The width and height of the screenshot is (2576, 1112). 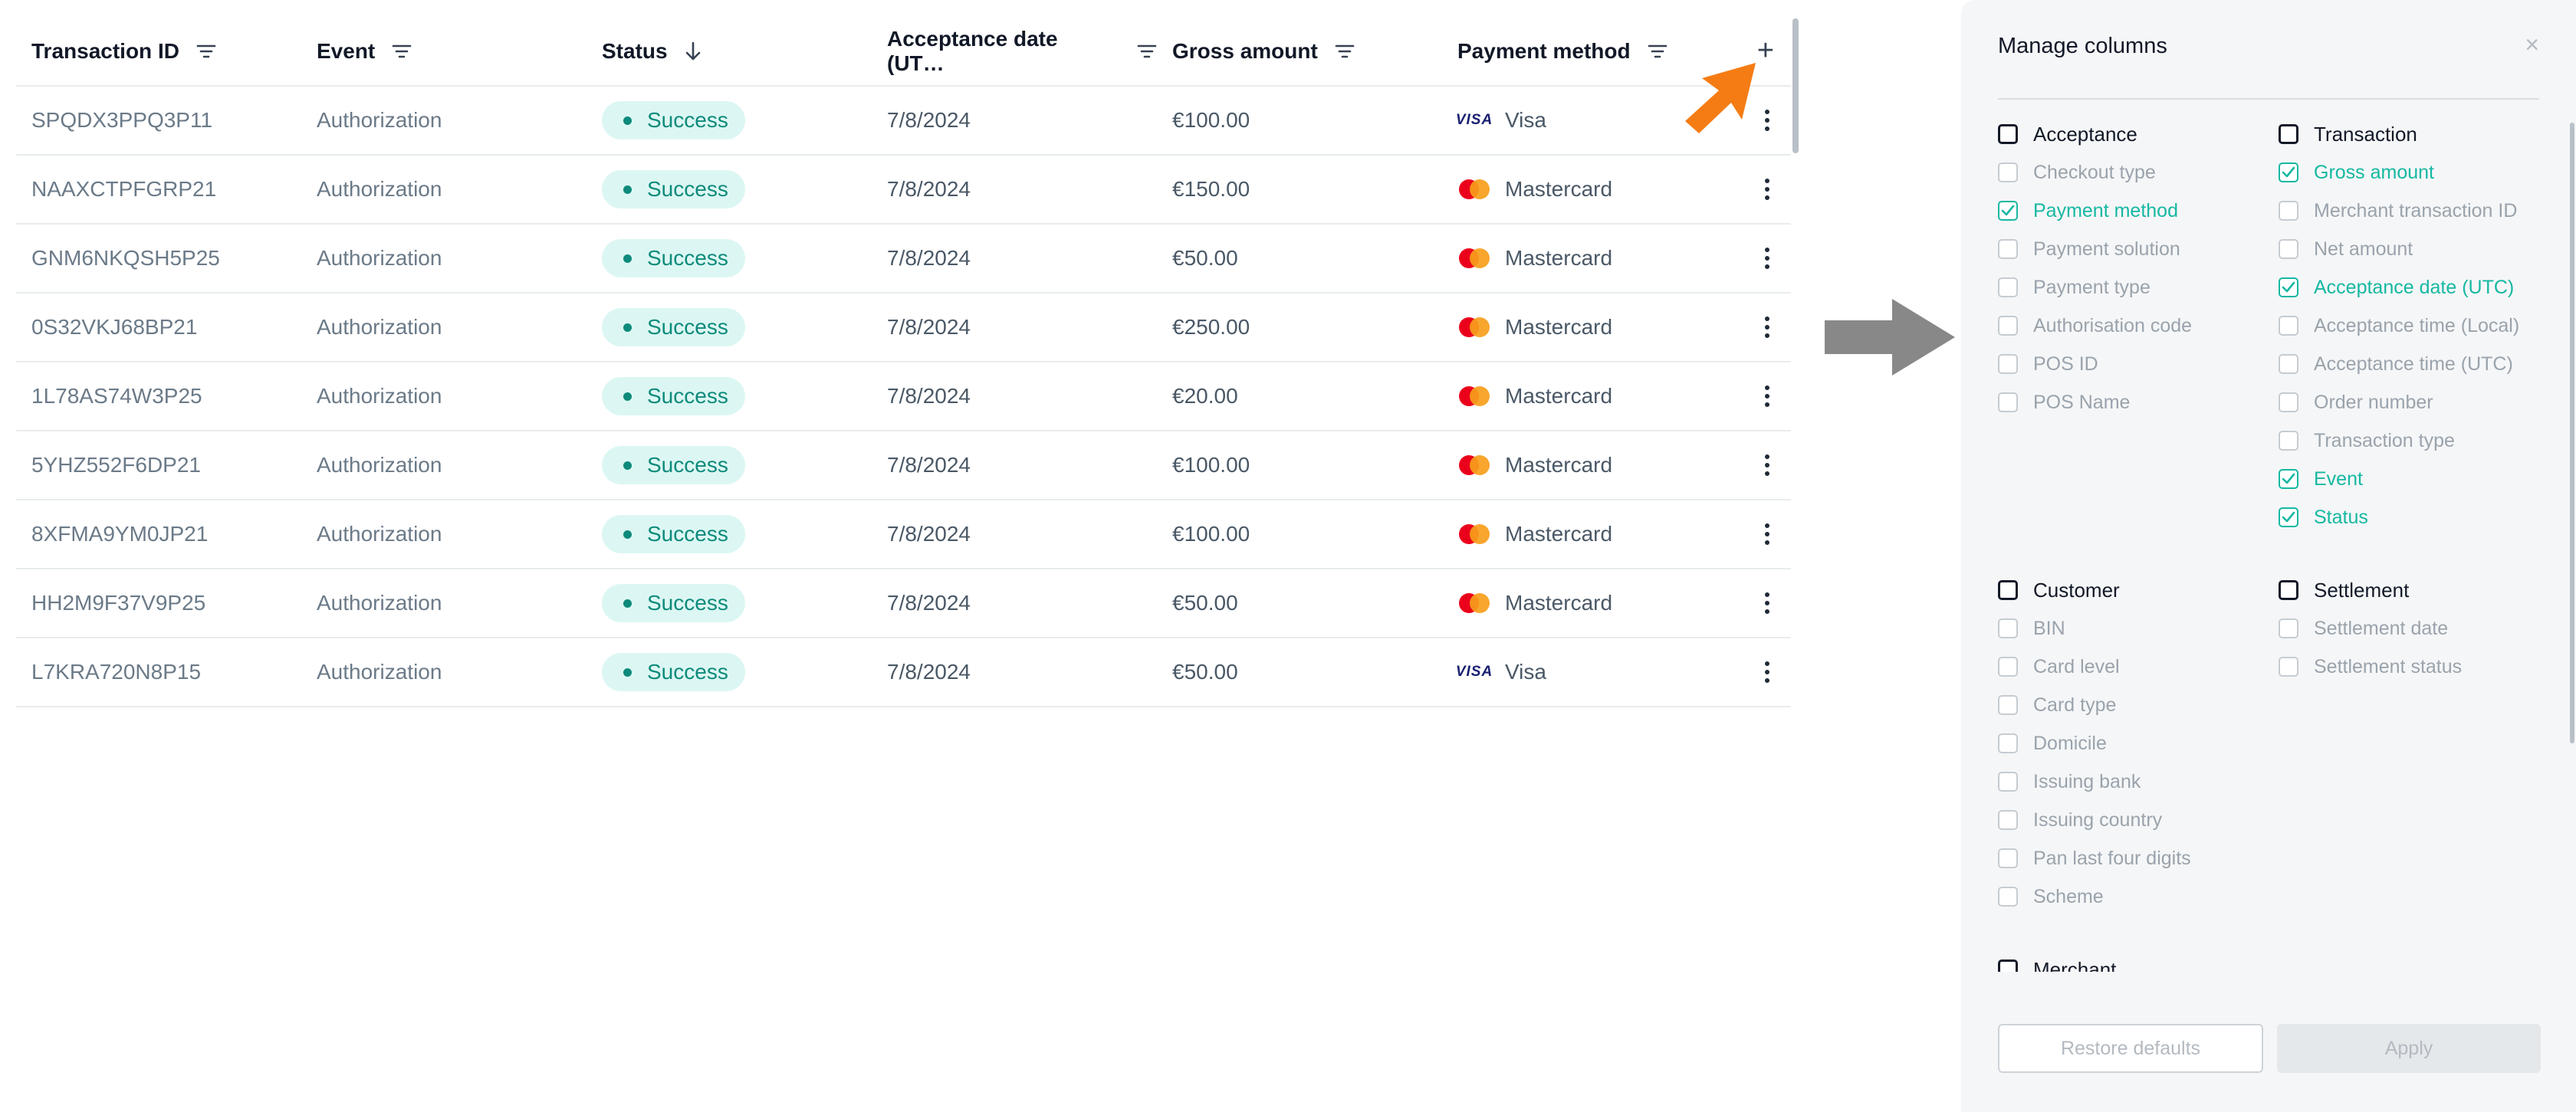 What do you see at coordinates (2370, 667) in the screenshot?
I see `column-option-settlement-status: Settlement status` at bounding box center [2370, 667].